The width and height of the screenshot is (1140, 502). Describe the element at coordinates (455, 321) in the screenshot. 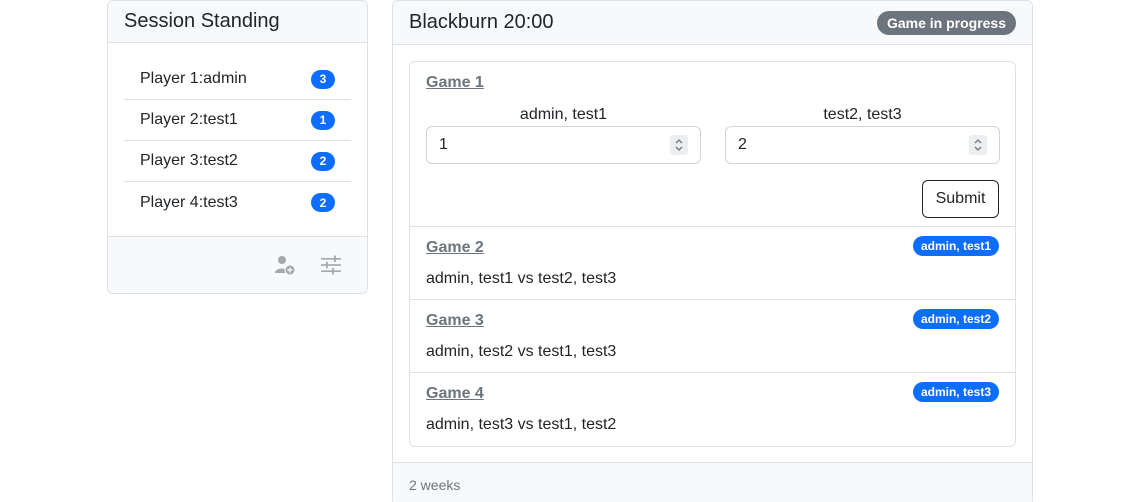

I see `game-title-link: Game 3` at that location.